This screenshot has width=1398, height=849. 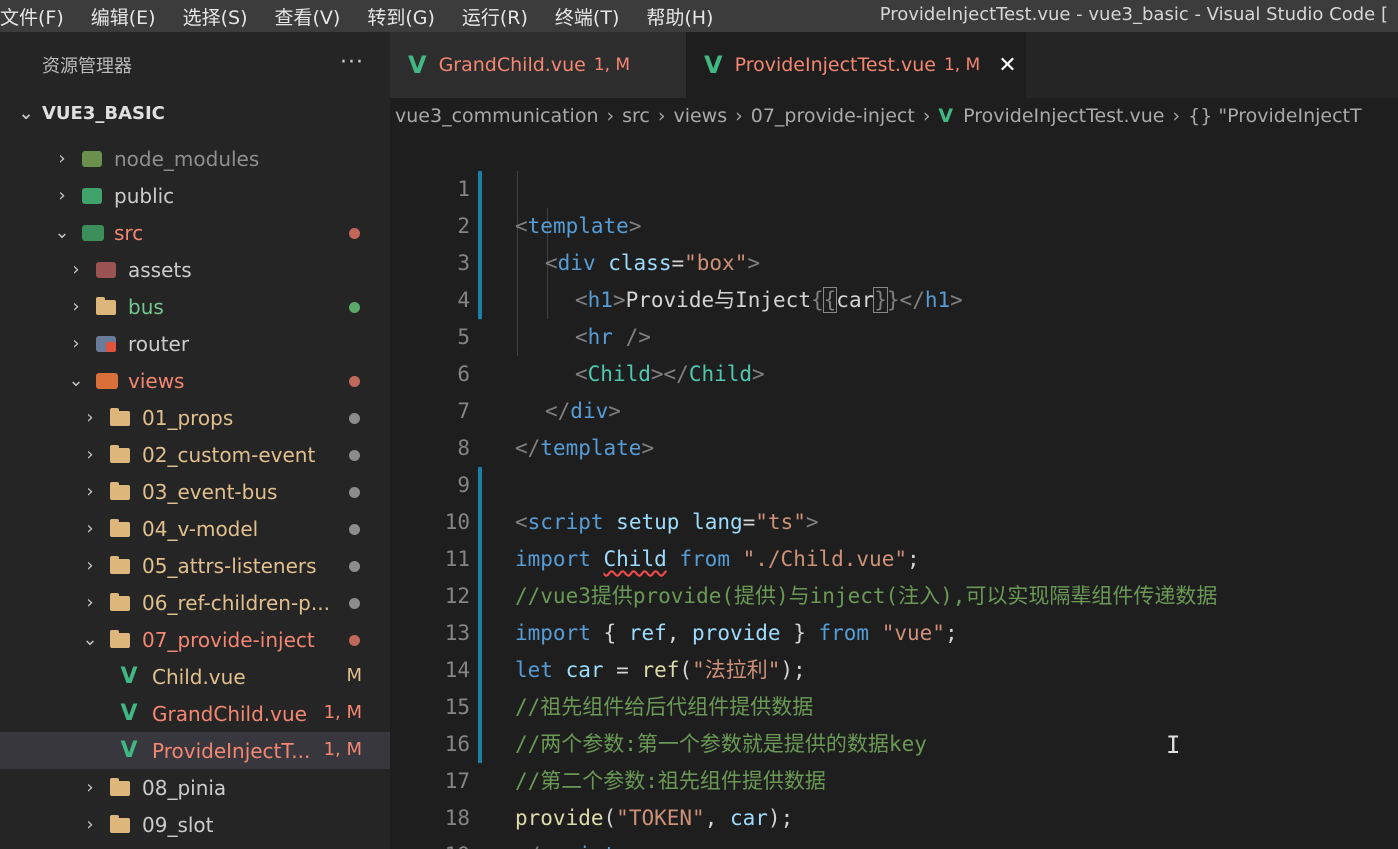 What do you see at coordinates (107, 344) in the screenshot?
I see `router-folder-icon` at bounding box center [107, 344].